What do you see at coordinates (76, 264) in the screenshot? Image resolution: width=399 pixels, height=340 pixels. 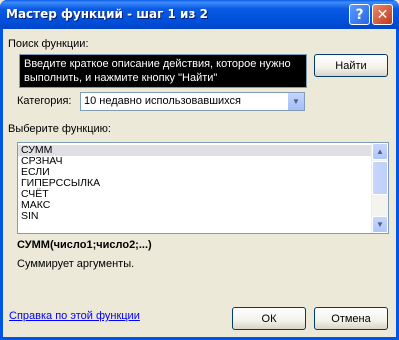 I see `function-description: Суммирует аргументы.` at bounding box center [76, 264].